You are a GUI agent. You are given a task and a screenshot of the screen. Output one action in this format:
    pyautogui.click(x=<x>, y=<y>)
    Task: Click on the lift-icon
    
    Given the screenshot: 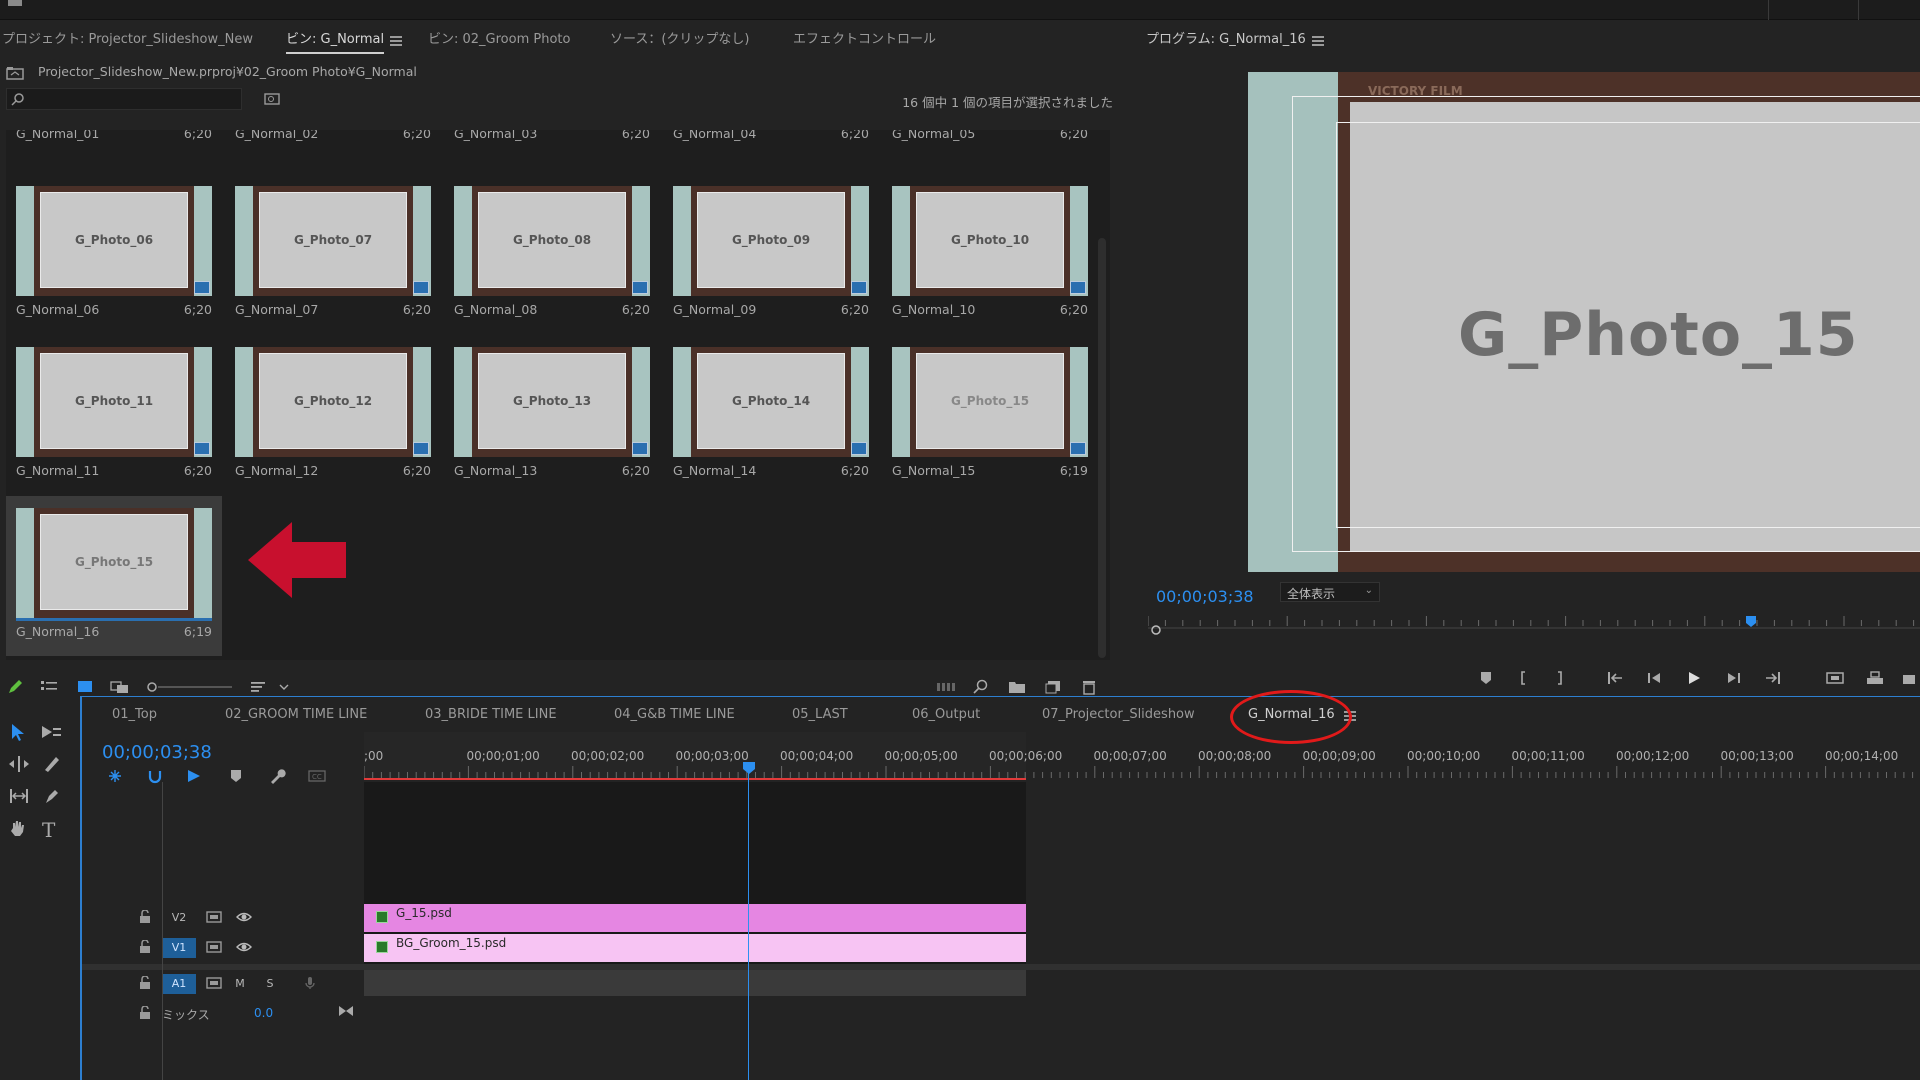 What is the action you would take?
    pyautogui.click(x=1836, y=679)
    